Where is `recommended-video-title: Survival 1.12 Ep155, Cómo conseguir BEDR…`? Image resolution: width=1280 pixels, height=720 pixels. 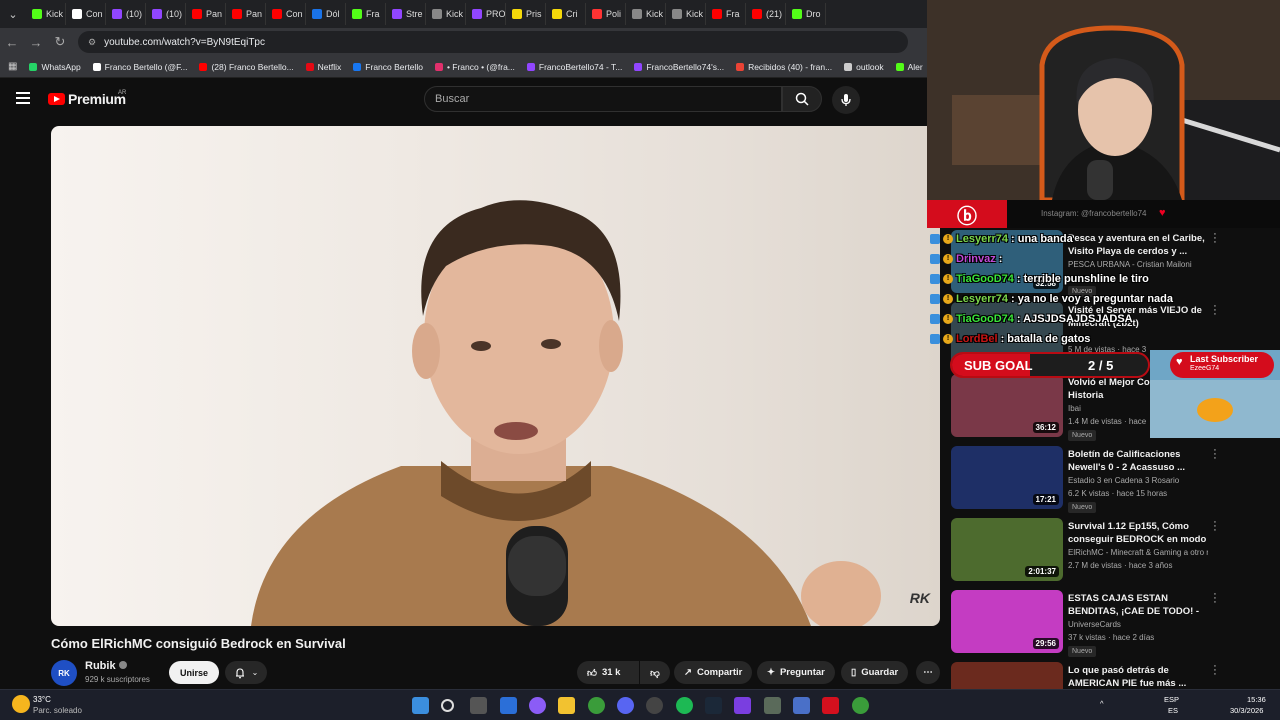
recommended-video-title: Survival 1.12 Ep155, Cómo conseguir BEDR… is located at coordinates (1138, 533).